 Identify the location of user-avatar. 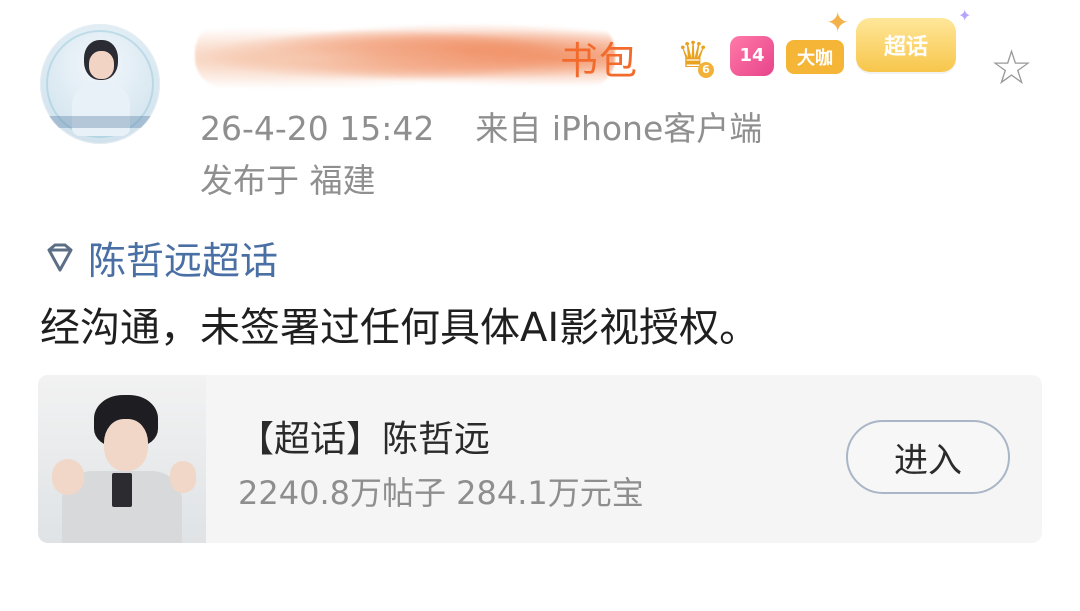
(100, 84).